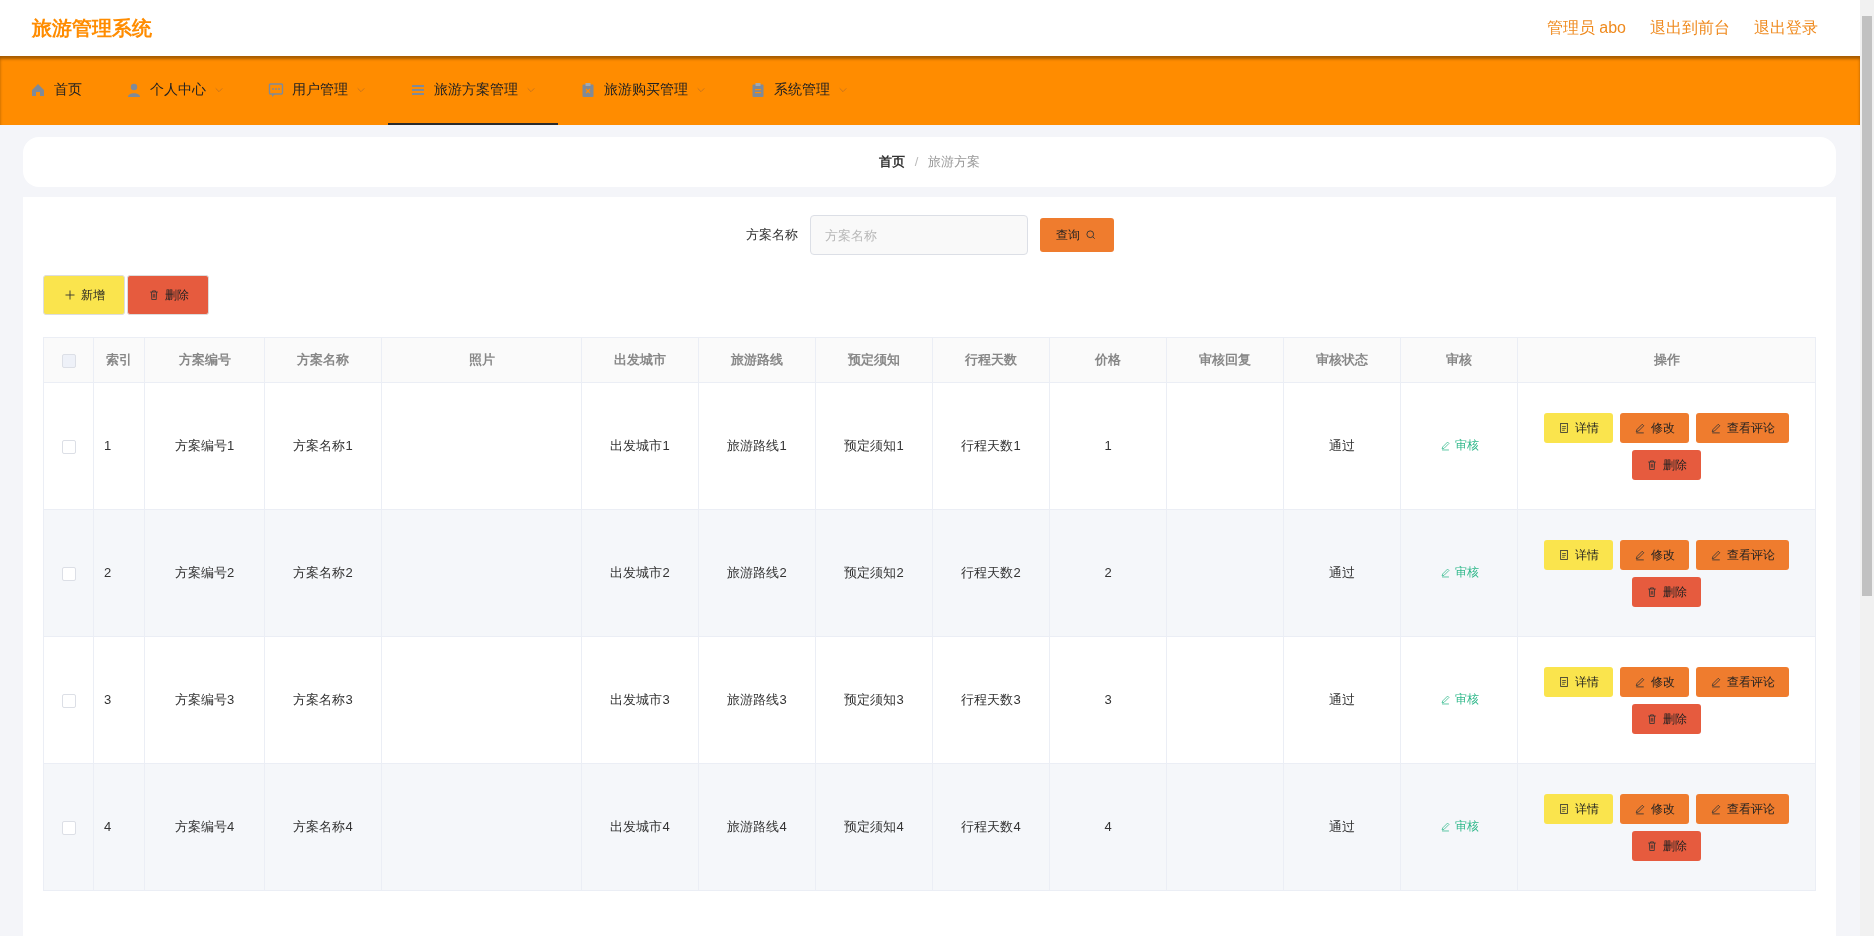  Describe the element at coordinates (874, 827) in the screenshot. I see `table-cell: 预定须知4` at that location.